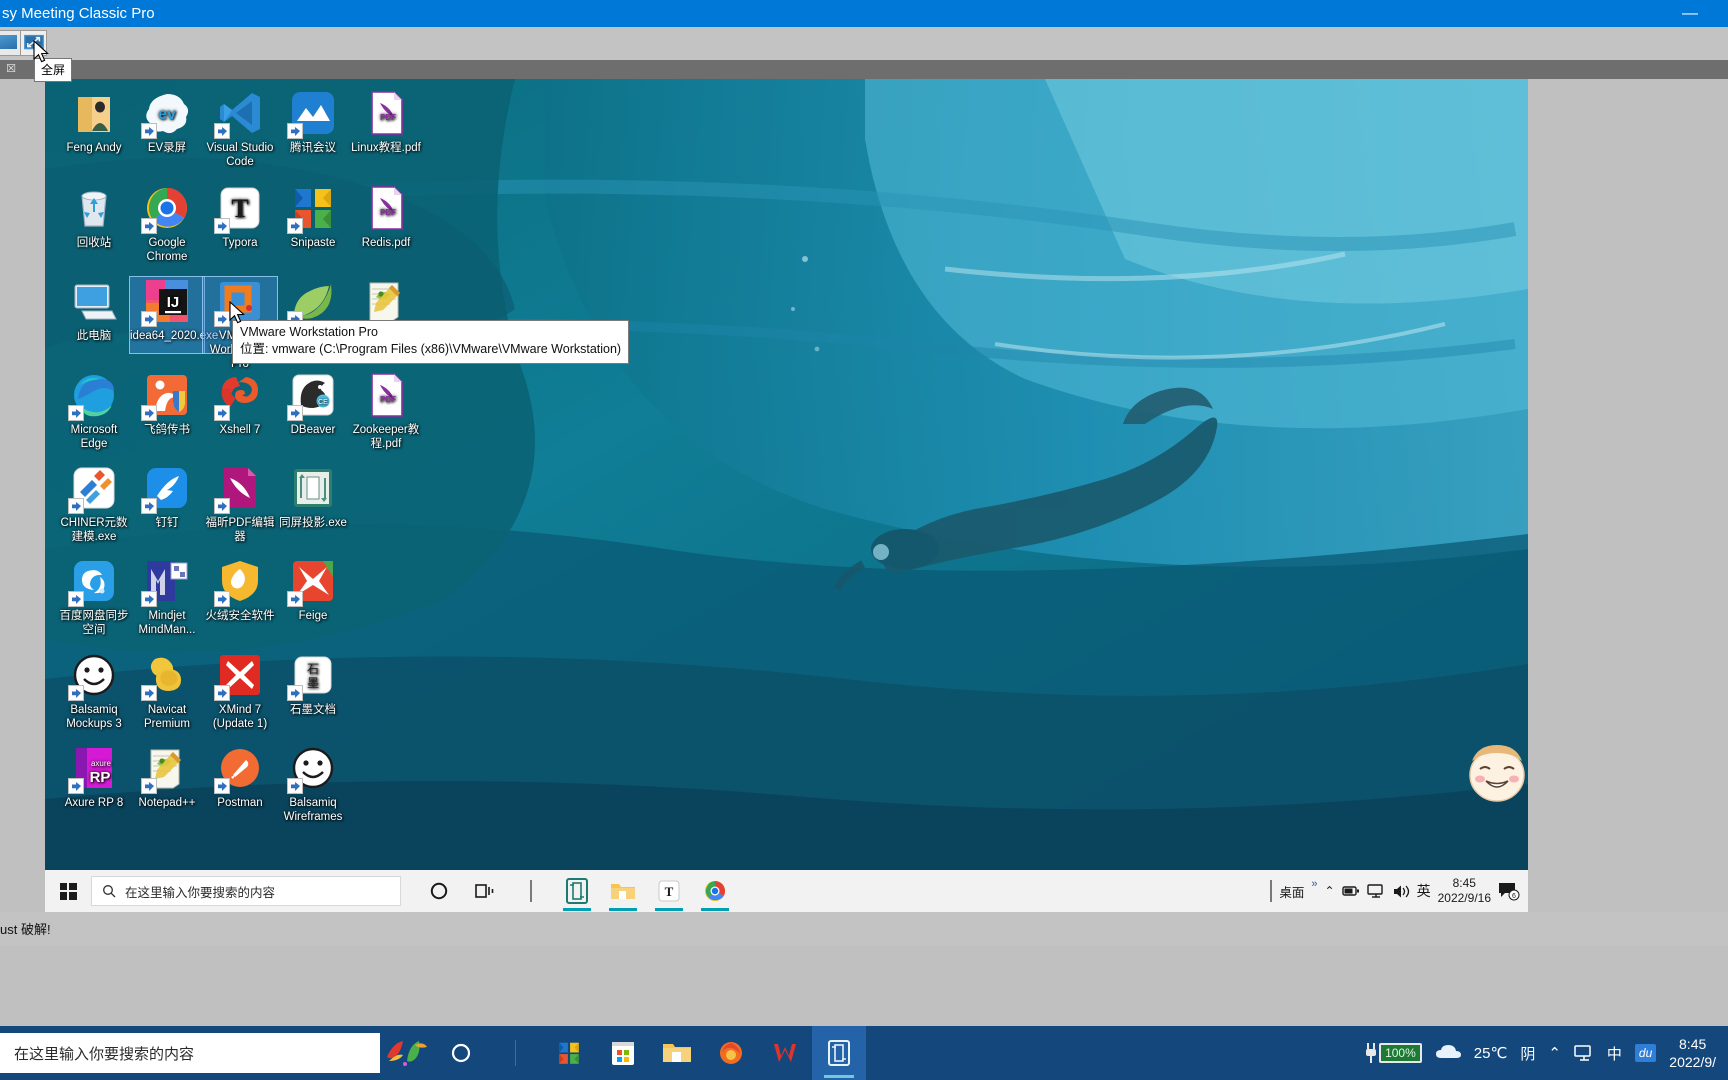  What do you see at coordinates (313, 122) in the screenshot?
I see `desktop-icon-tencent-meeting: 腾讯会议` at bounding box center [313, 122].